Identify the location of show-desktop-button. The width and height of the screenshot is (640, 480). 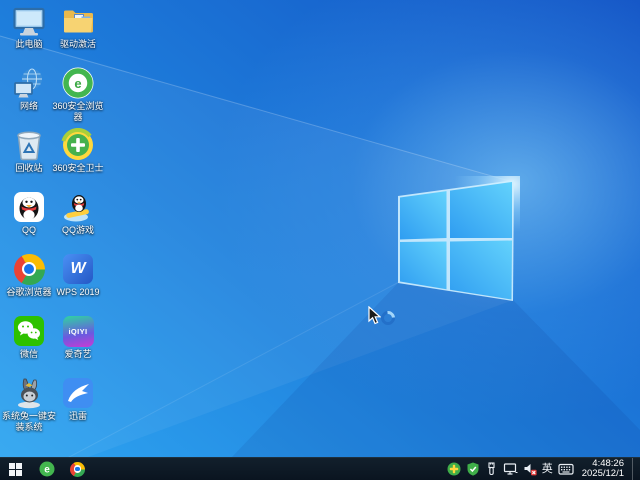
(635, 469).